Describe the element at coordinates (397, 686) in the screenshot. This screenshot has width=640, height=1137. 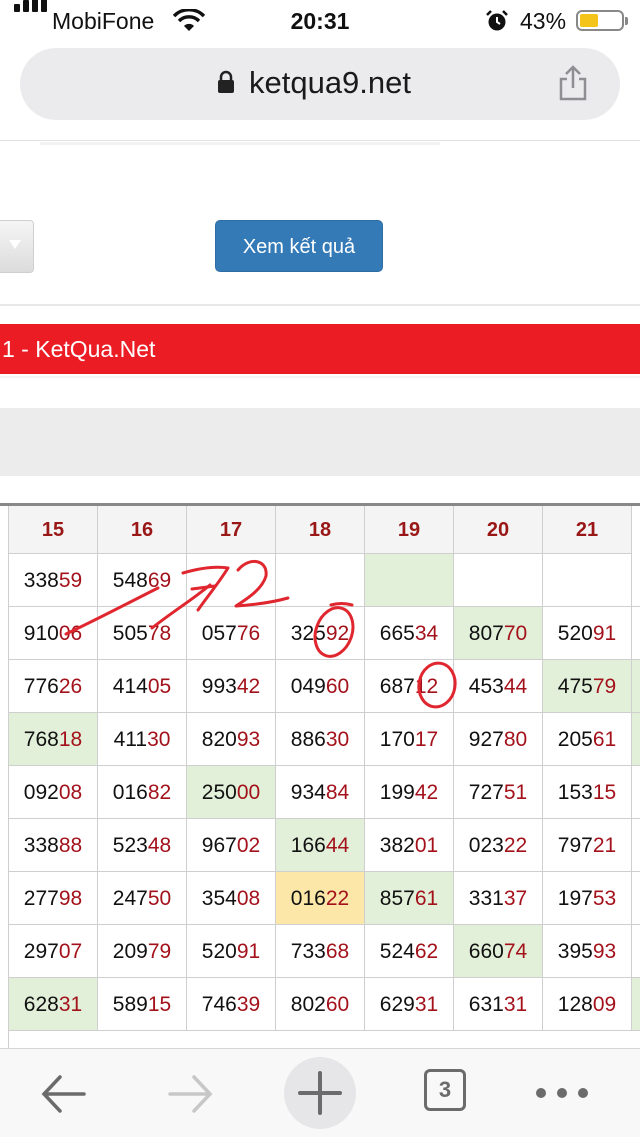
I see `number-prefix: 687` at that location.